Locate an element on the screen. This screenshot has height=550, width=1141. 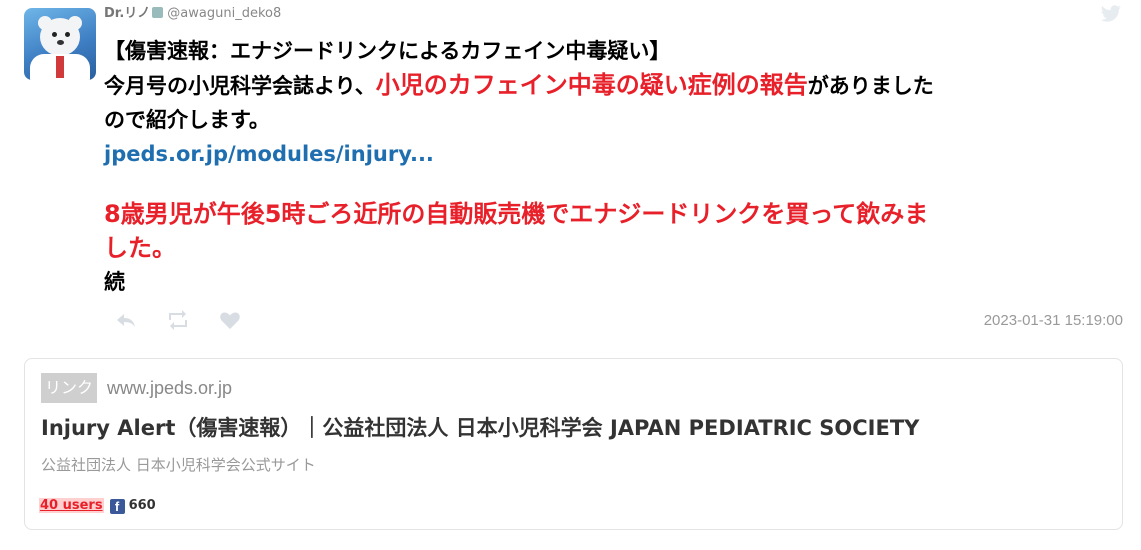
tweet-line-2-pre: 今月号の小児科学会誌より、 is located at coordinates (240, 86).